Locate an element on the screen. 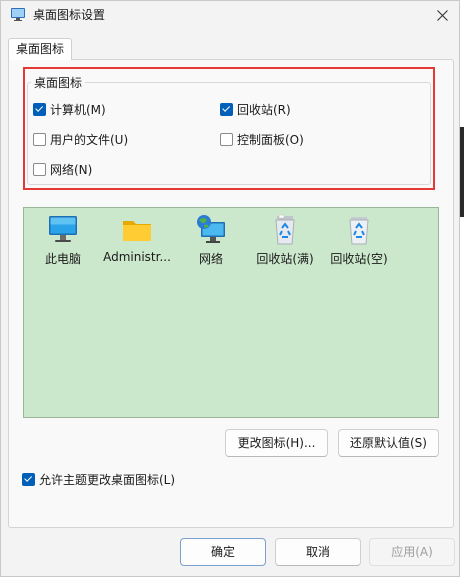 This screenshot has width=464, height=577. network-globe-icon is located at coordinates (211, 229).